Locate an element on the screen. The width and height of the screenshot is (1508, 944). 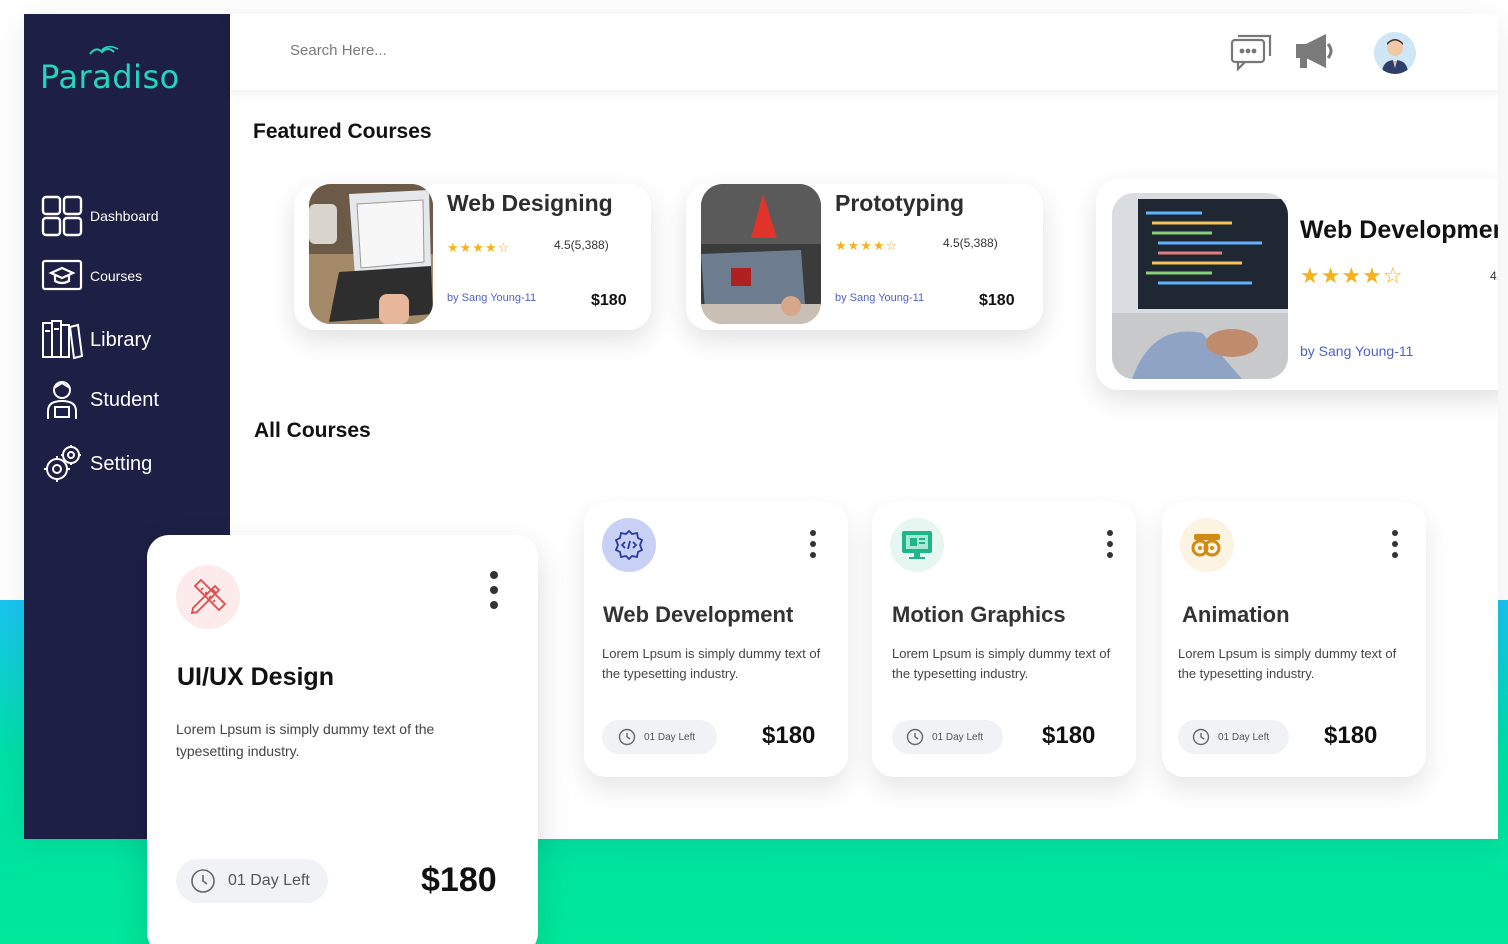
courses-board-icon is located at coordinates (62, 276).